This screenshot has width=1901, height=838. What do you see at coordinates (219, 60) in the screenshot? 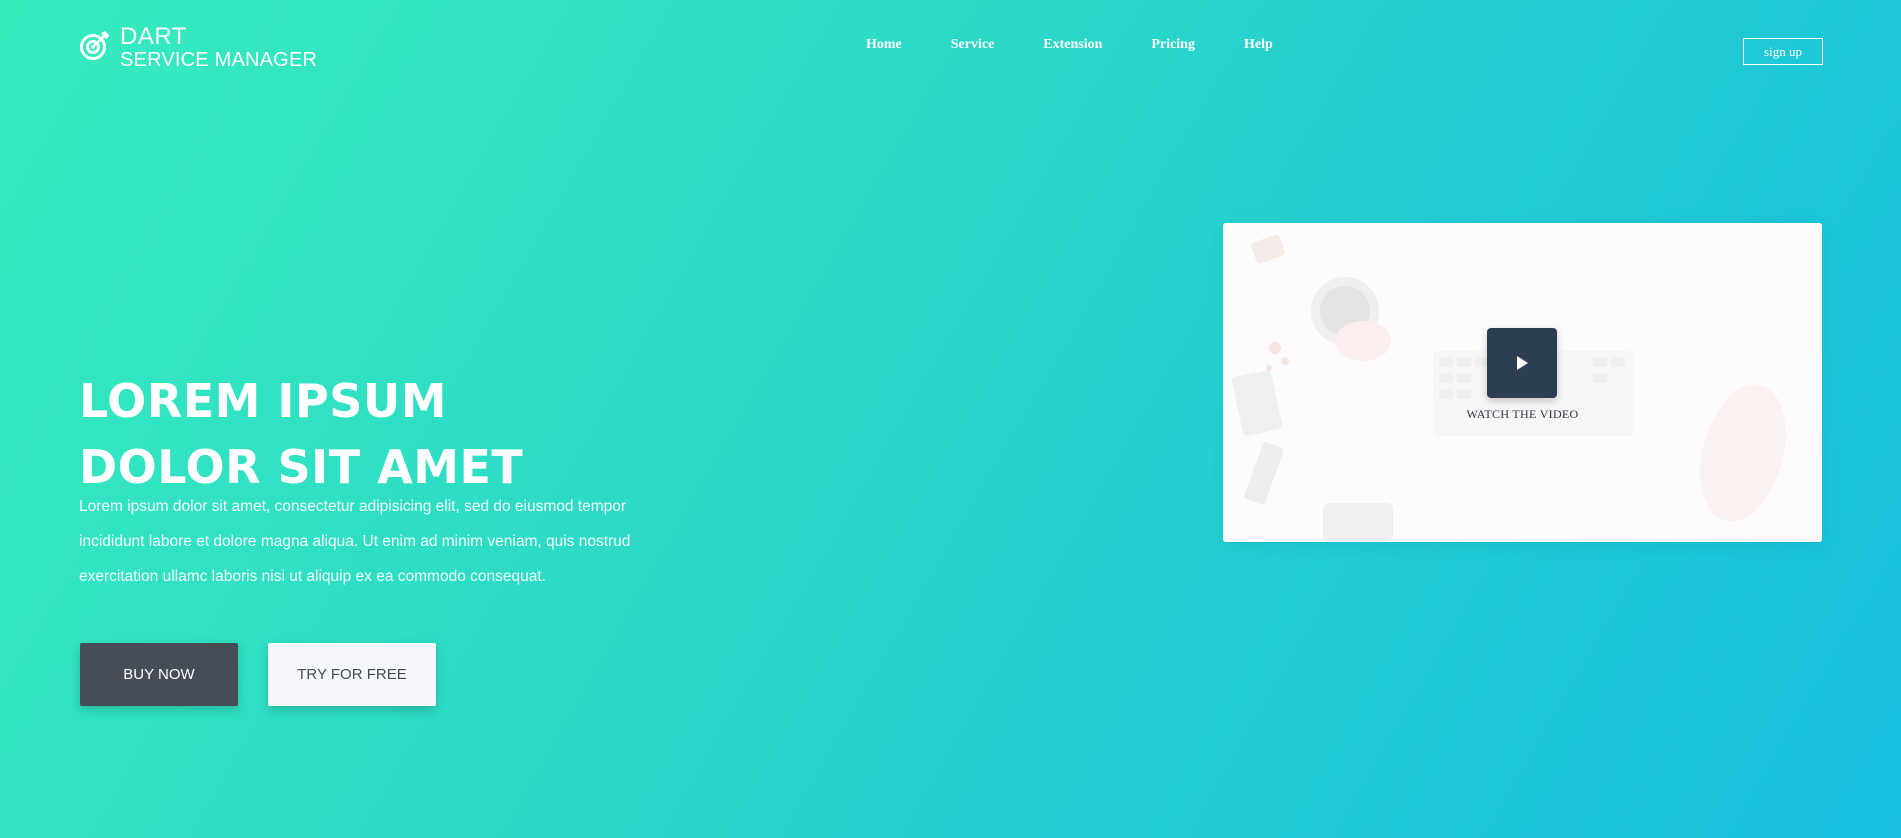
I see `brand-subtitle: SERVICE MANAGER` at bounding box center [219, 60].